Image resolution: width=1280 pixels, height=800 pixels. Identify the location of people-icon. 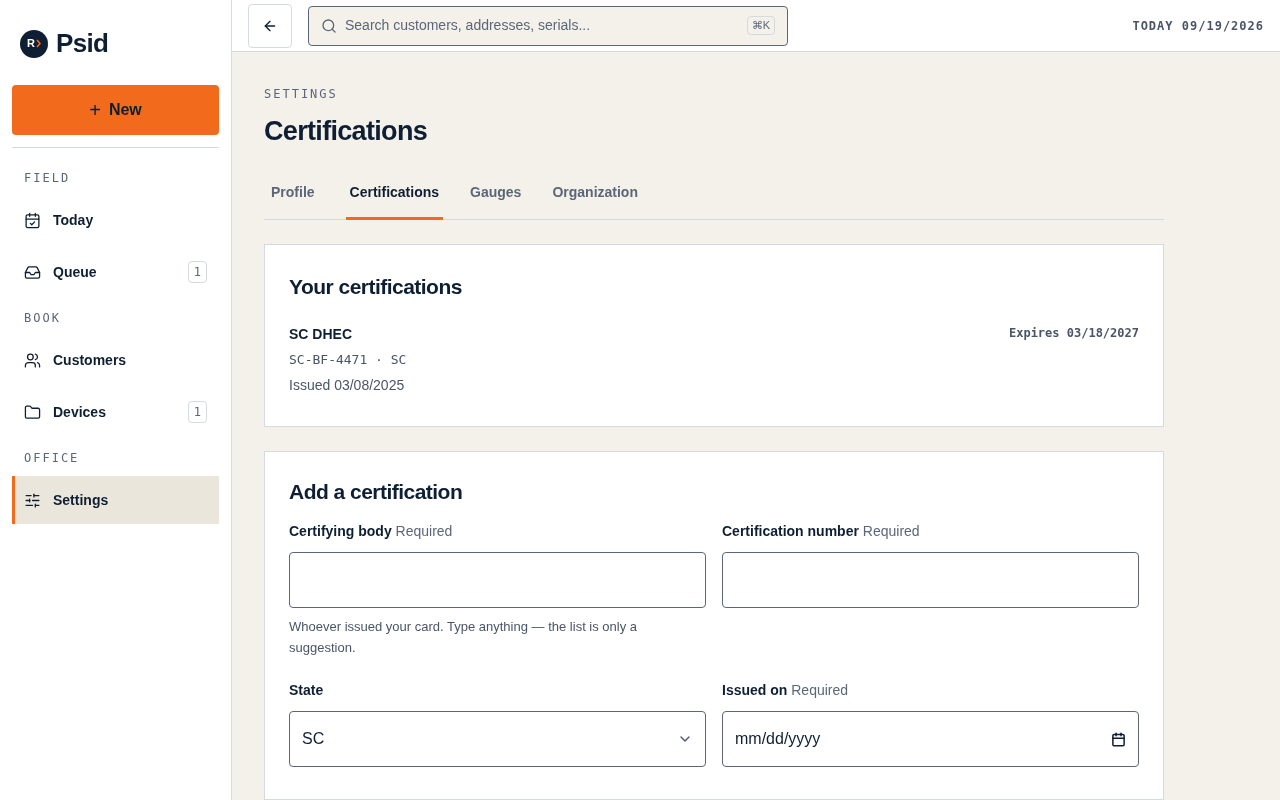
(32, 360).